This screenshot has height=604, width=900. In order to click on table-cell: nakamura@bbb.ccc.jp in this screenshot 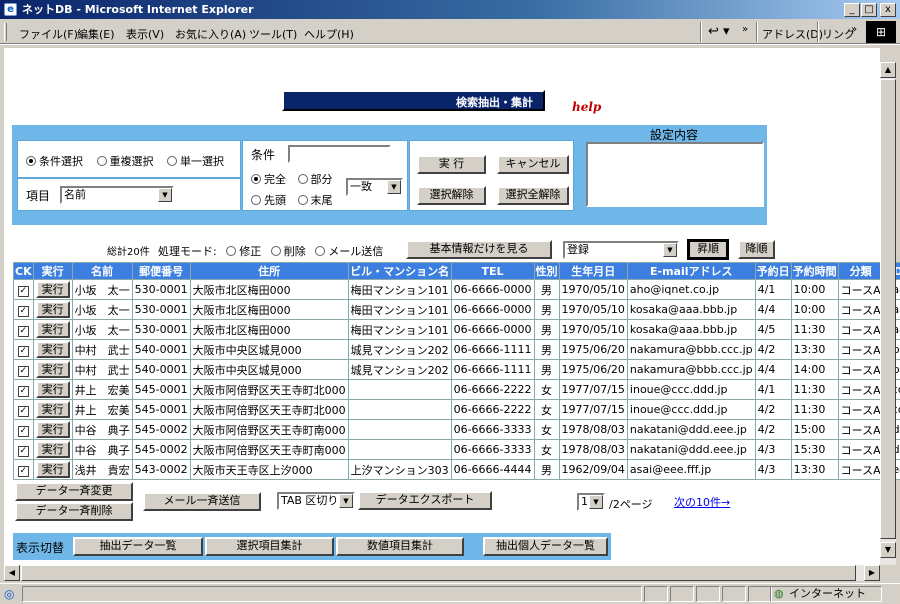, I will do `click(691, 349)`.